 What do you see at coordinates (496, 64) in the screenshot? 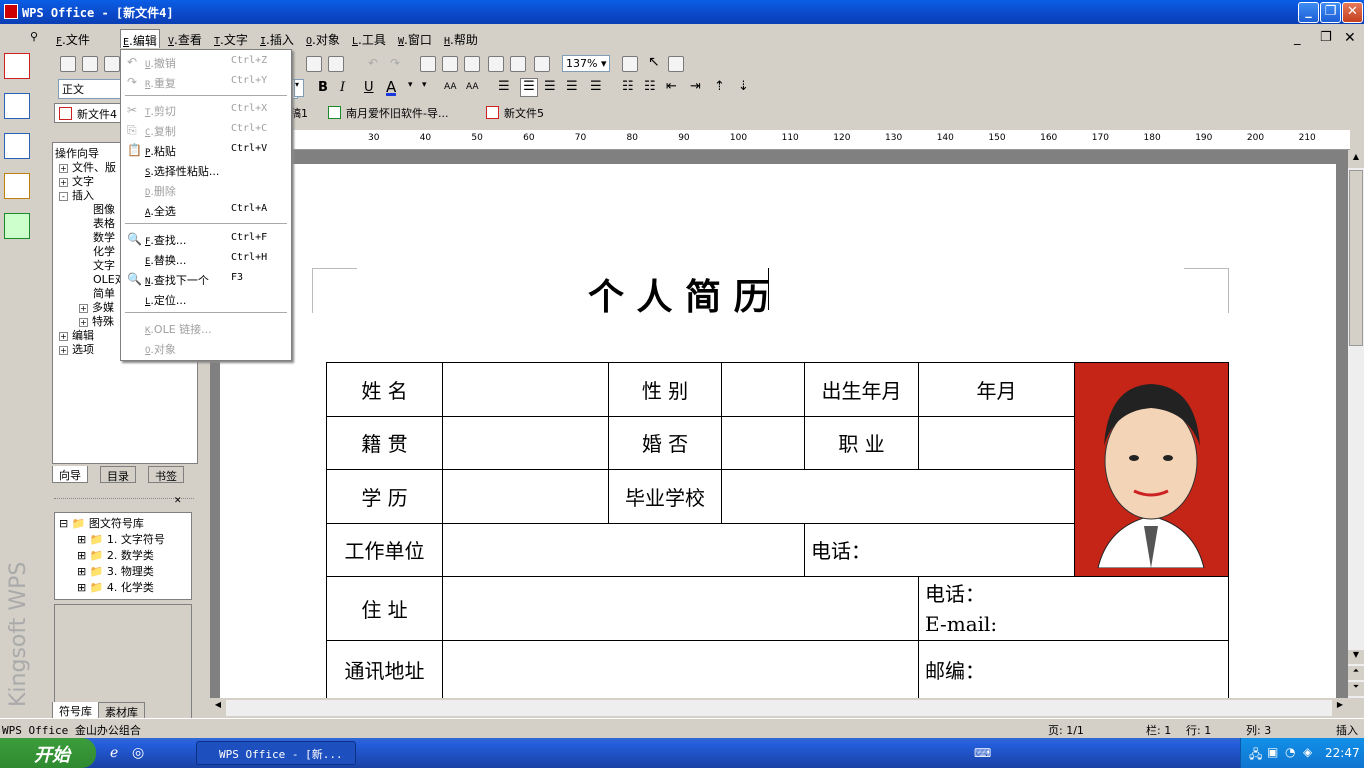
I see `insert-table-icon` at bounding box center [496, 64].